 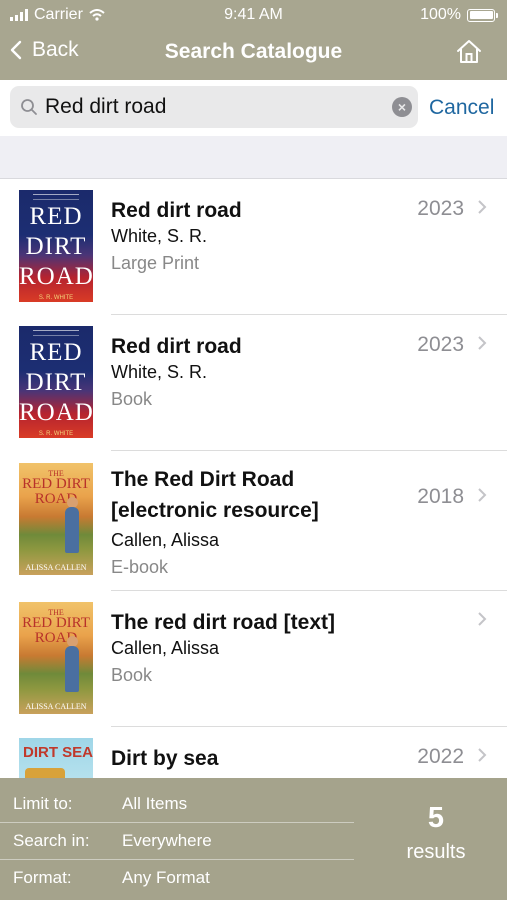 What do you see at coordinates (215, 495) in the screenshot?
I see `item-title: The Red Dirt Road [electronic resource]` at bounding box center [215, 495].